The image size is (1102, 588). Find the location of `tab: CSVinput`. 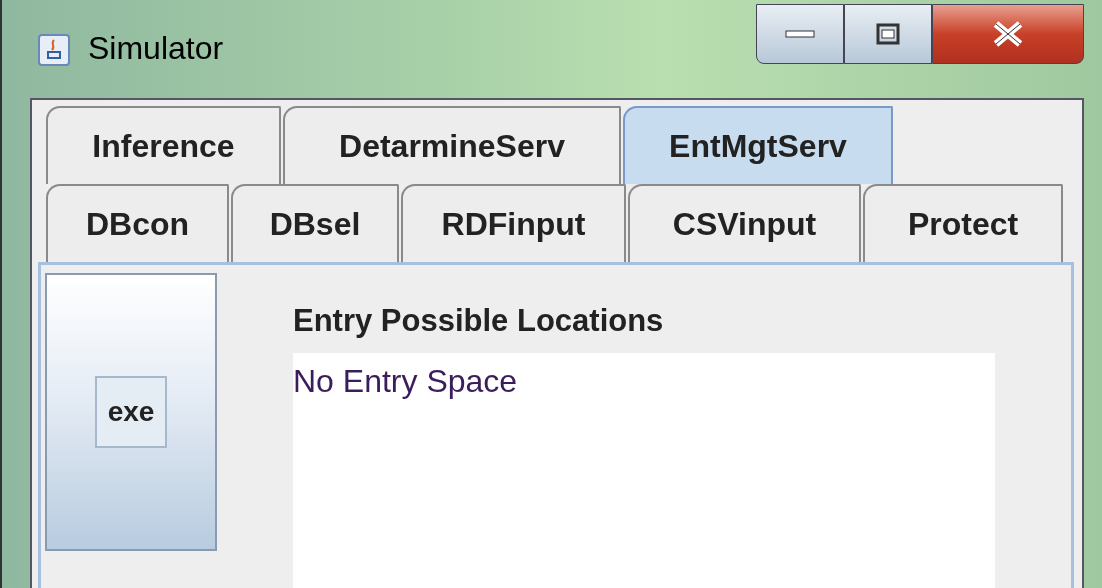

tab: CSVinput is located at coordinates (744, 223).